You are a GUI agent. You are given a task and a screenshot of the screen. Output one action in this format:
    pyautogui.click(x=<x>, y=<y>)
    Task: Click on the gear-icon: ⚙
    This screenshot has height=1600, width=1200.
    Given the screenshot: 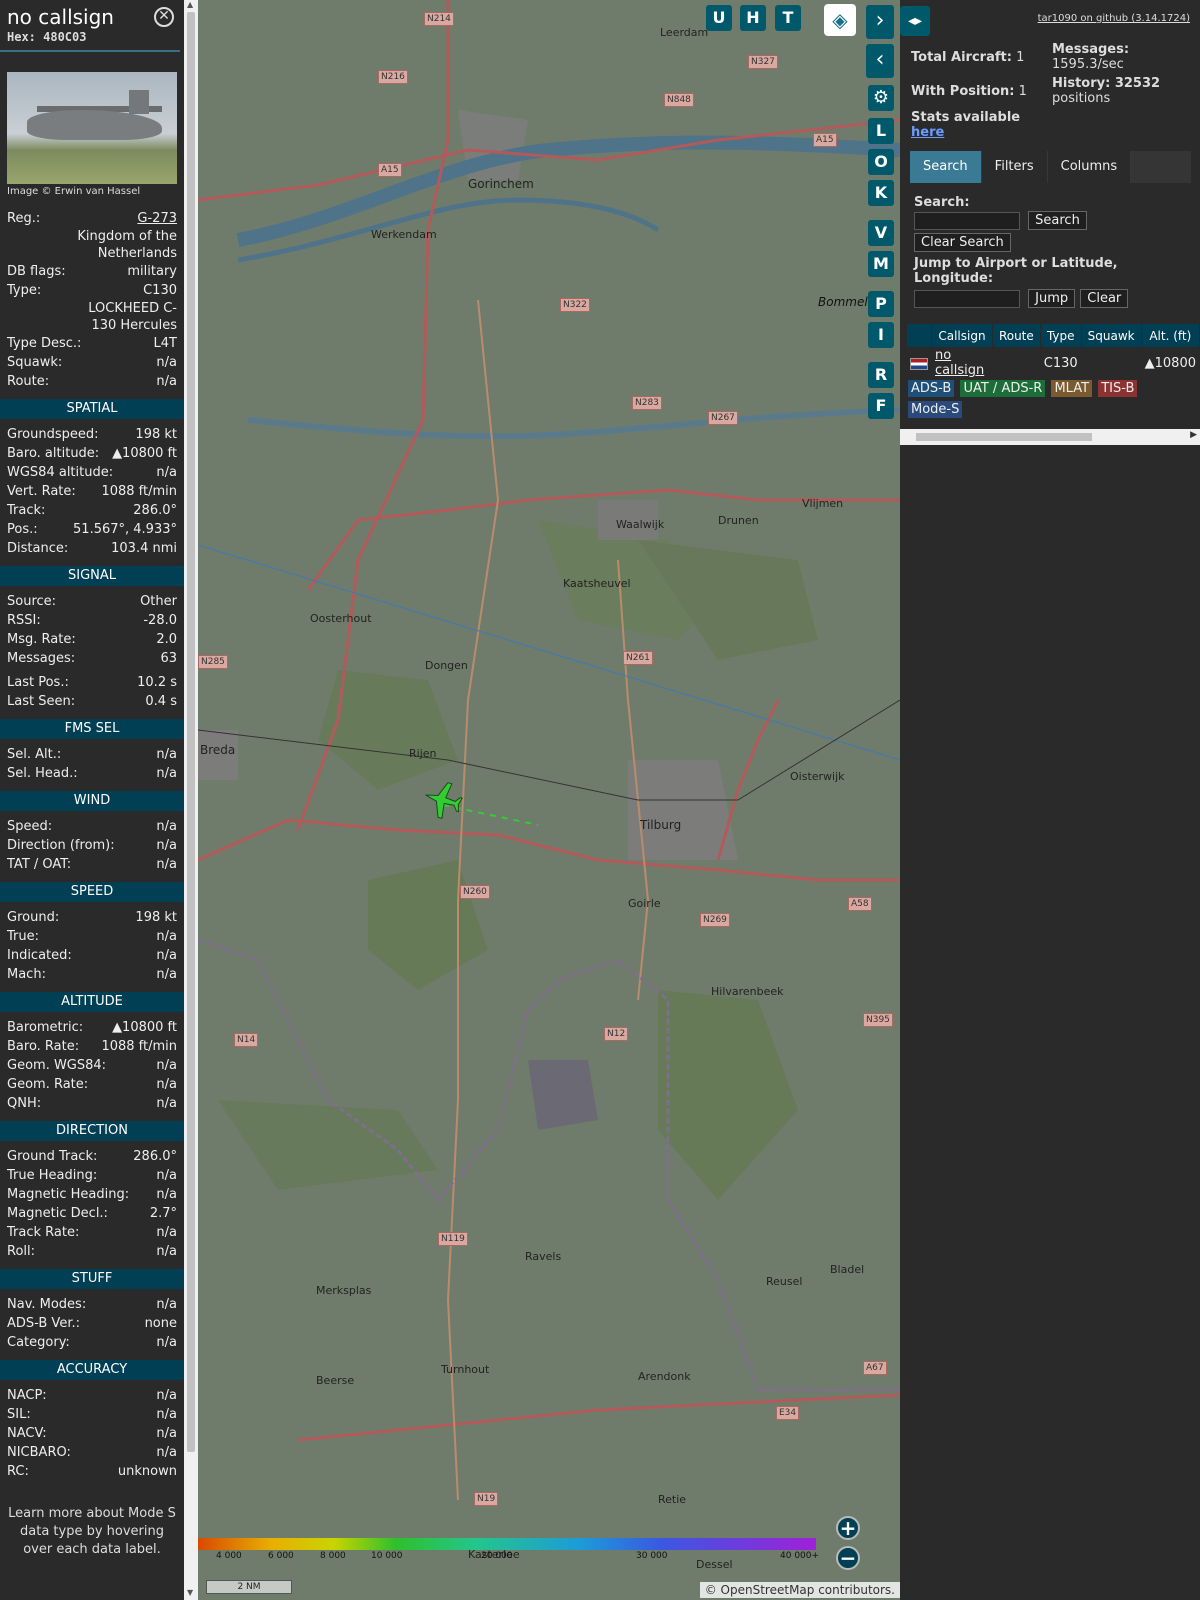 What is the action you would take?
    pyautogui.click(x=881, y=98)
    